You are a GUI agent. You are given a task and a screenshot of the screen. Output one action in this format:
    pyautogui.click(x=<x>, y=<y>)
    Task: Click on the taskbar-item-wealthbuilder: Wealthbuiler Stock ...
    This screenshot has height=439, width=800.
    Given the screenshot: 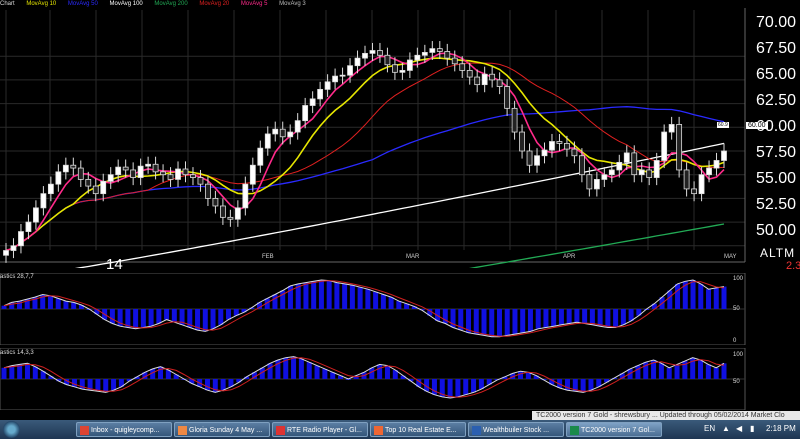 What is the action you would take?
    pyautogui.click(x=516, y=429)
    